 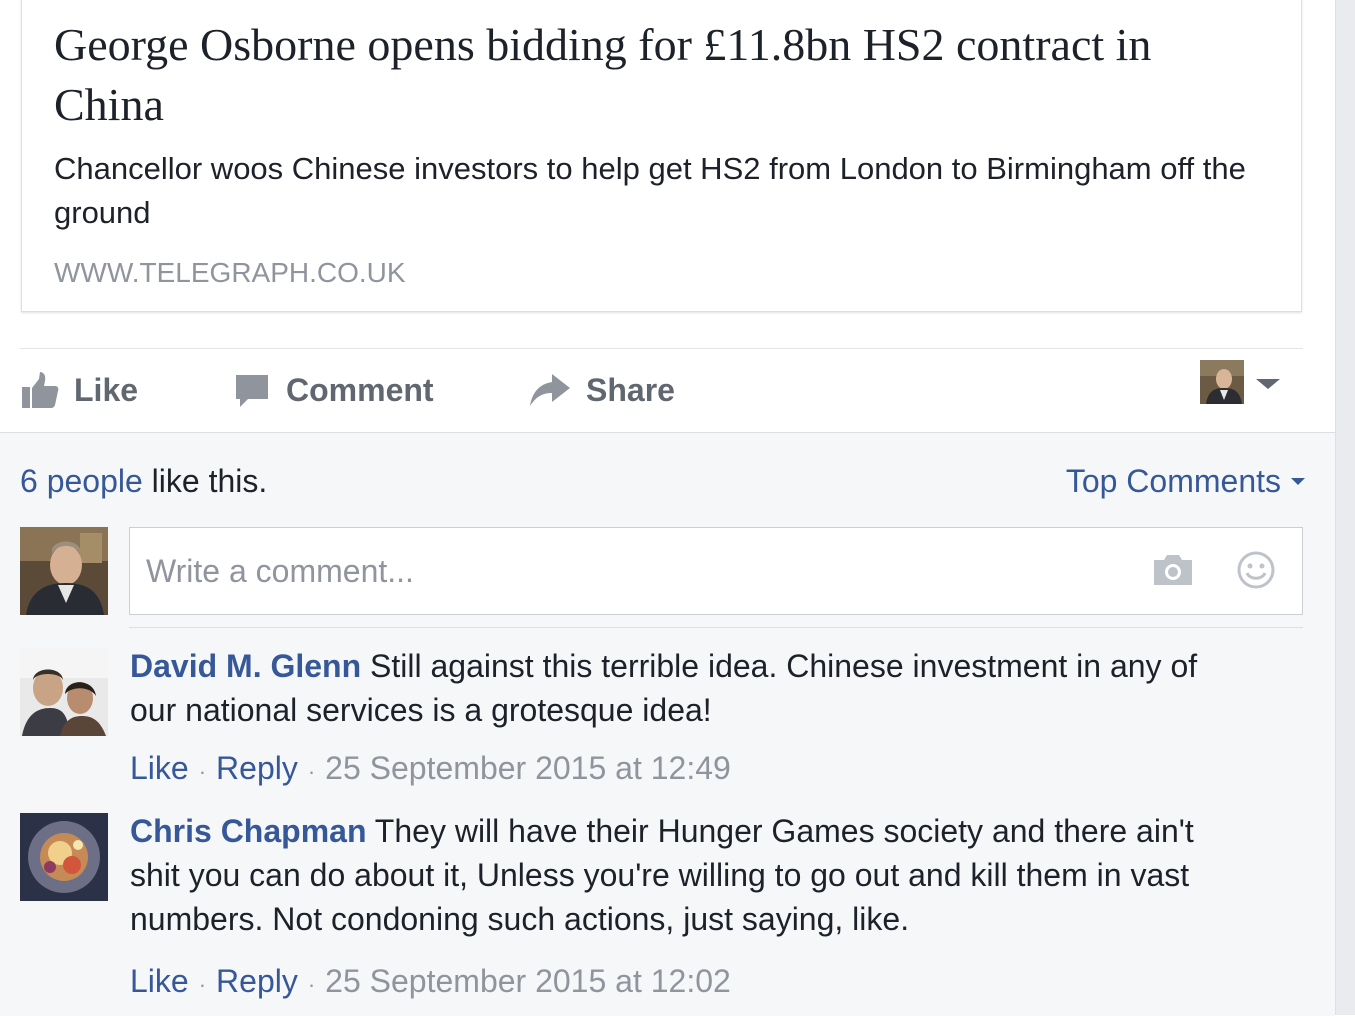 What do you see at coordinates (40, 390) in the screenshot?
I see `thumbs-up-icon` at bounding box center [40, 390].